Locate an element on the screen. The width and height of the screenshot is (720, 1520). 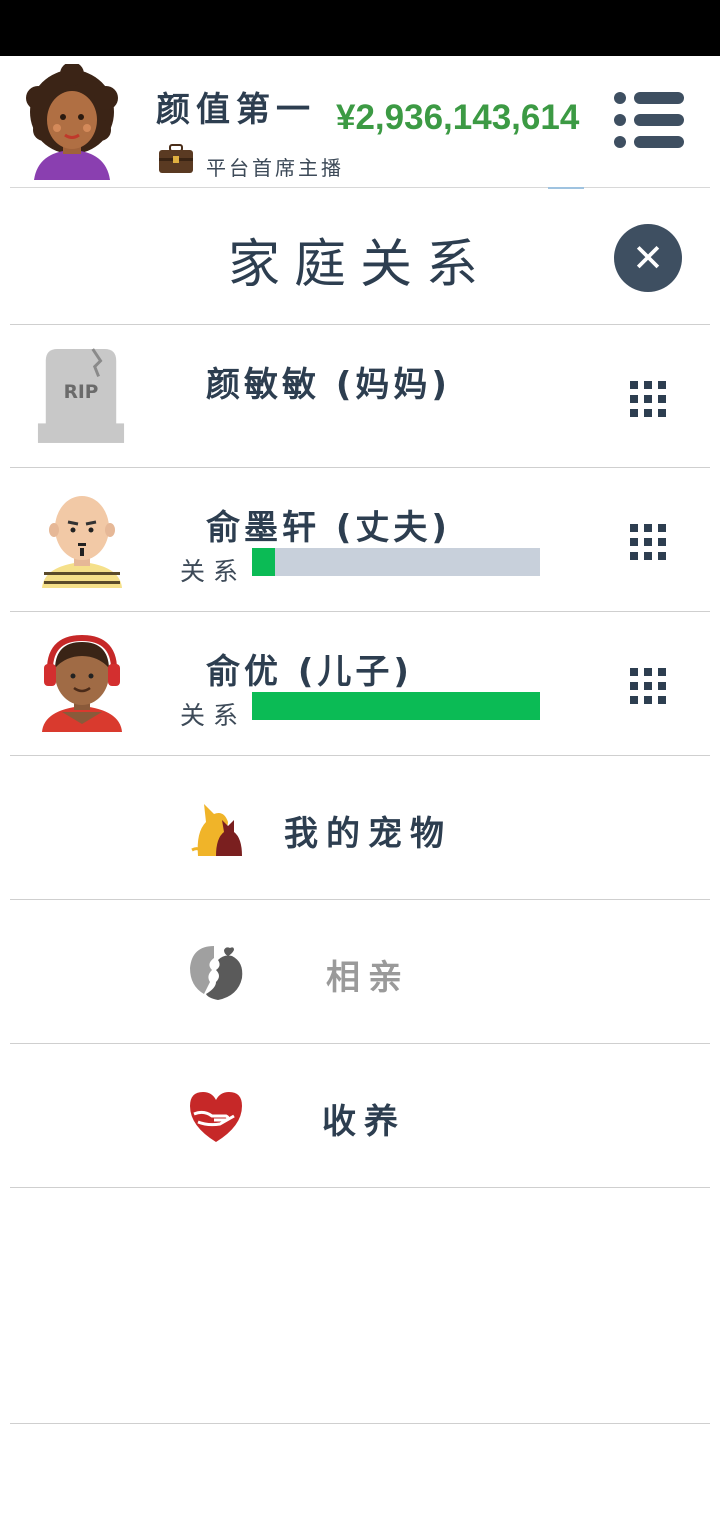
couple-kiss-icon is located at coordinates (216, 973).